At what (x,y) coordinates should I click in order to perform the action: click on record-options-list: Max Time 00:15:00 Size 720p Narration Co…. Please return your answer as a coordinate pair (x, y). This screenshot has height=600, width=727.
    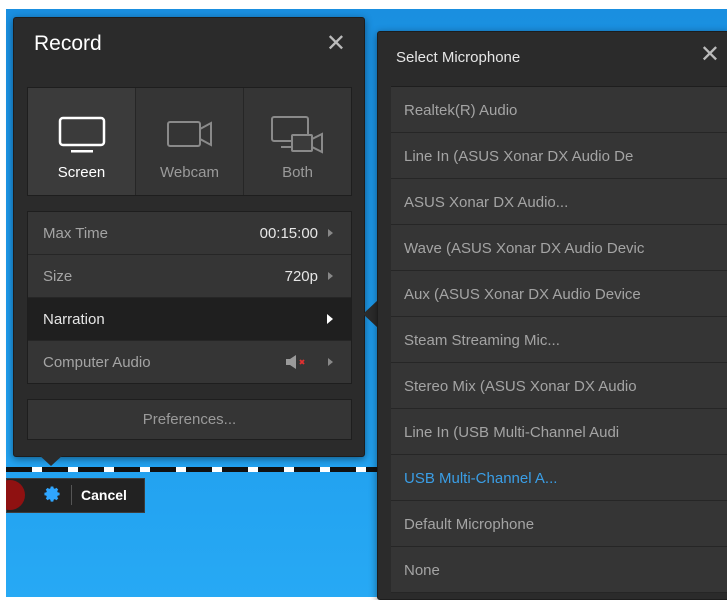
    Looking at the image, I should click on (189, 297).